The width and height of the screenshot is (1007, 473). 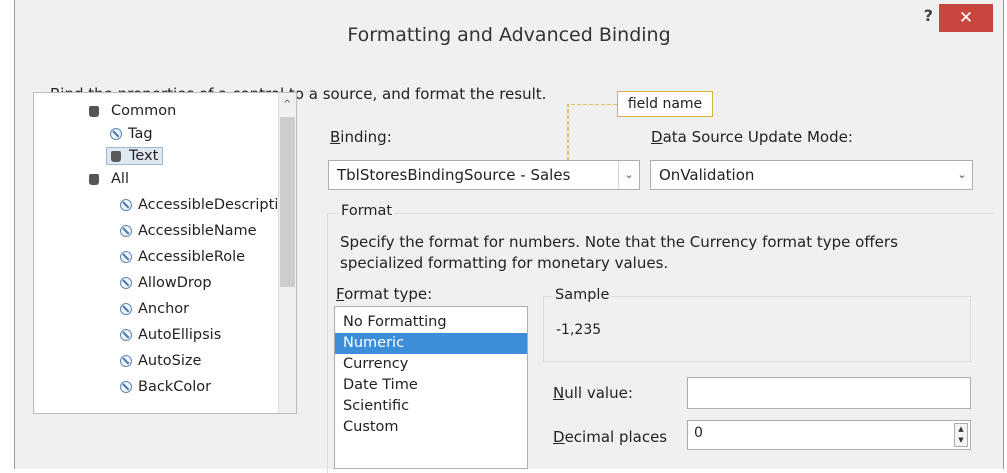 I want to click on list-item: Currency, so click(x=431, y=364).